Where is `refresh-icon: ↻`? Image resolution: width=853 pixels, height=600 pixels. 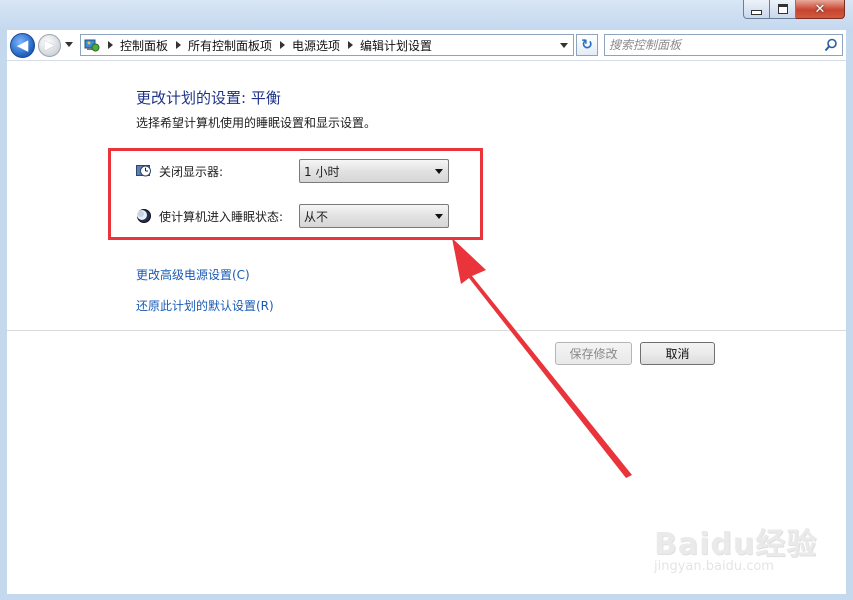 refresh-icon: ↻ is located at coordinates (587, 45).